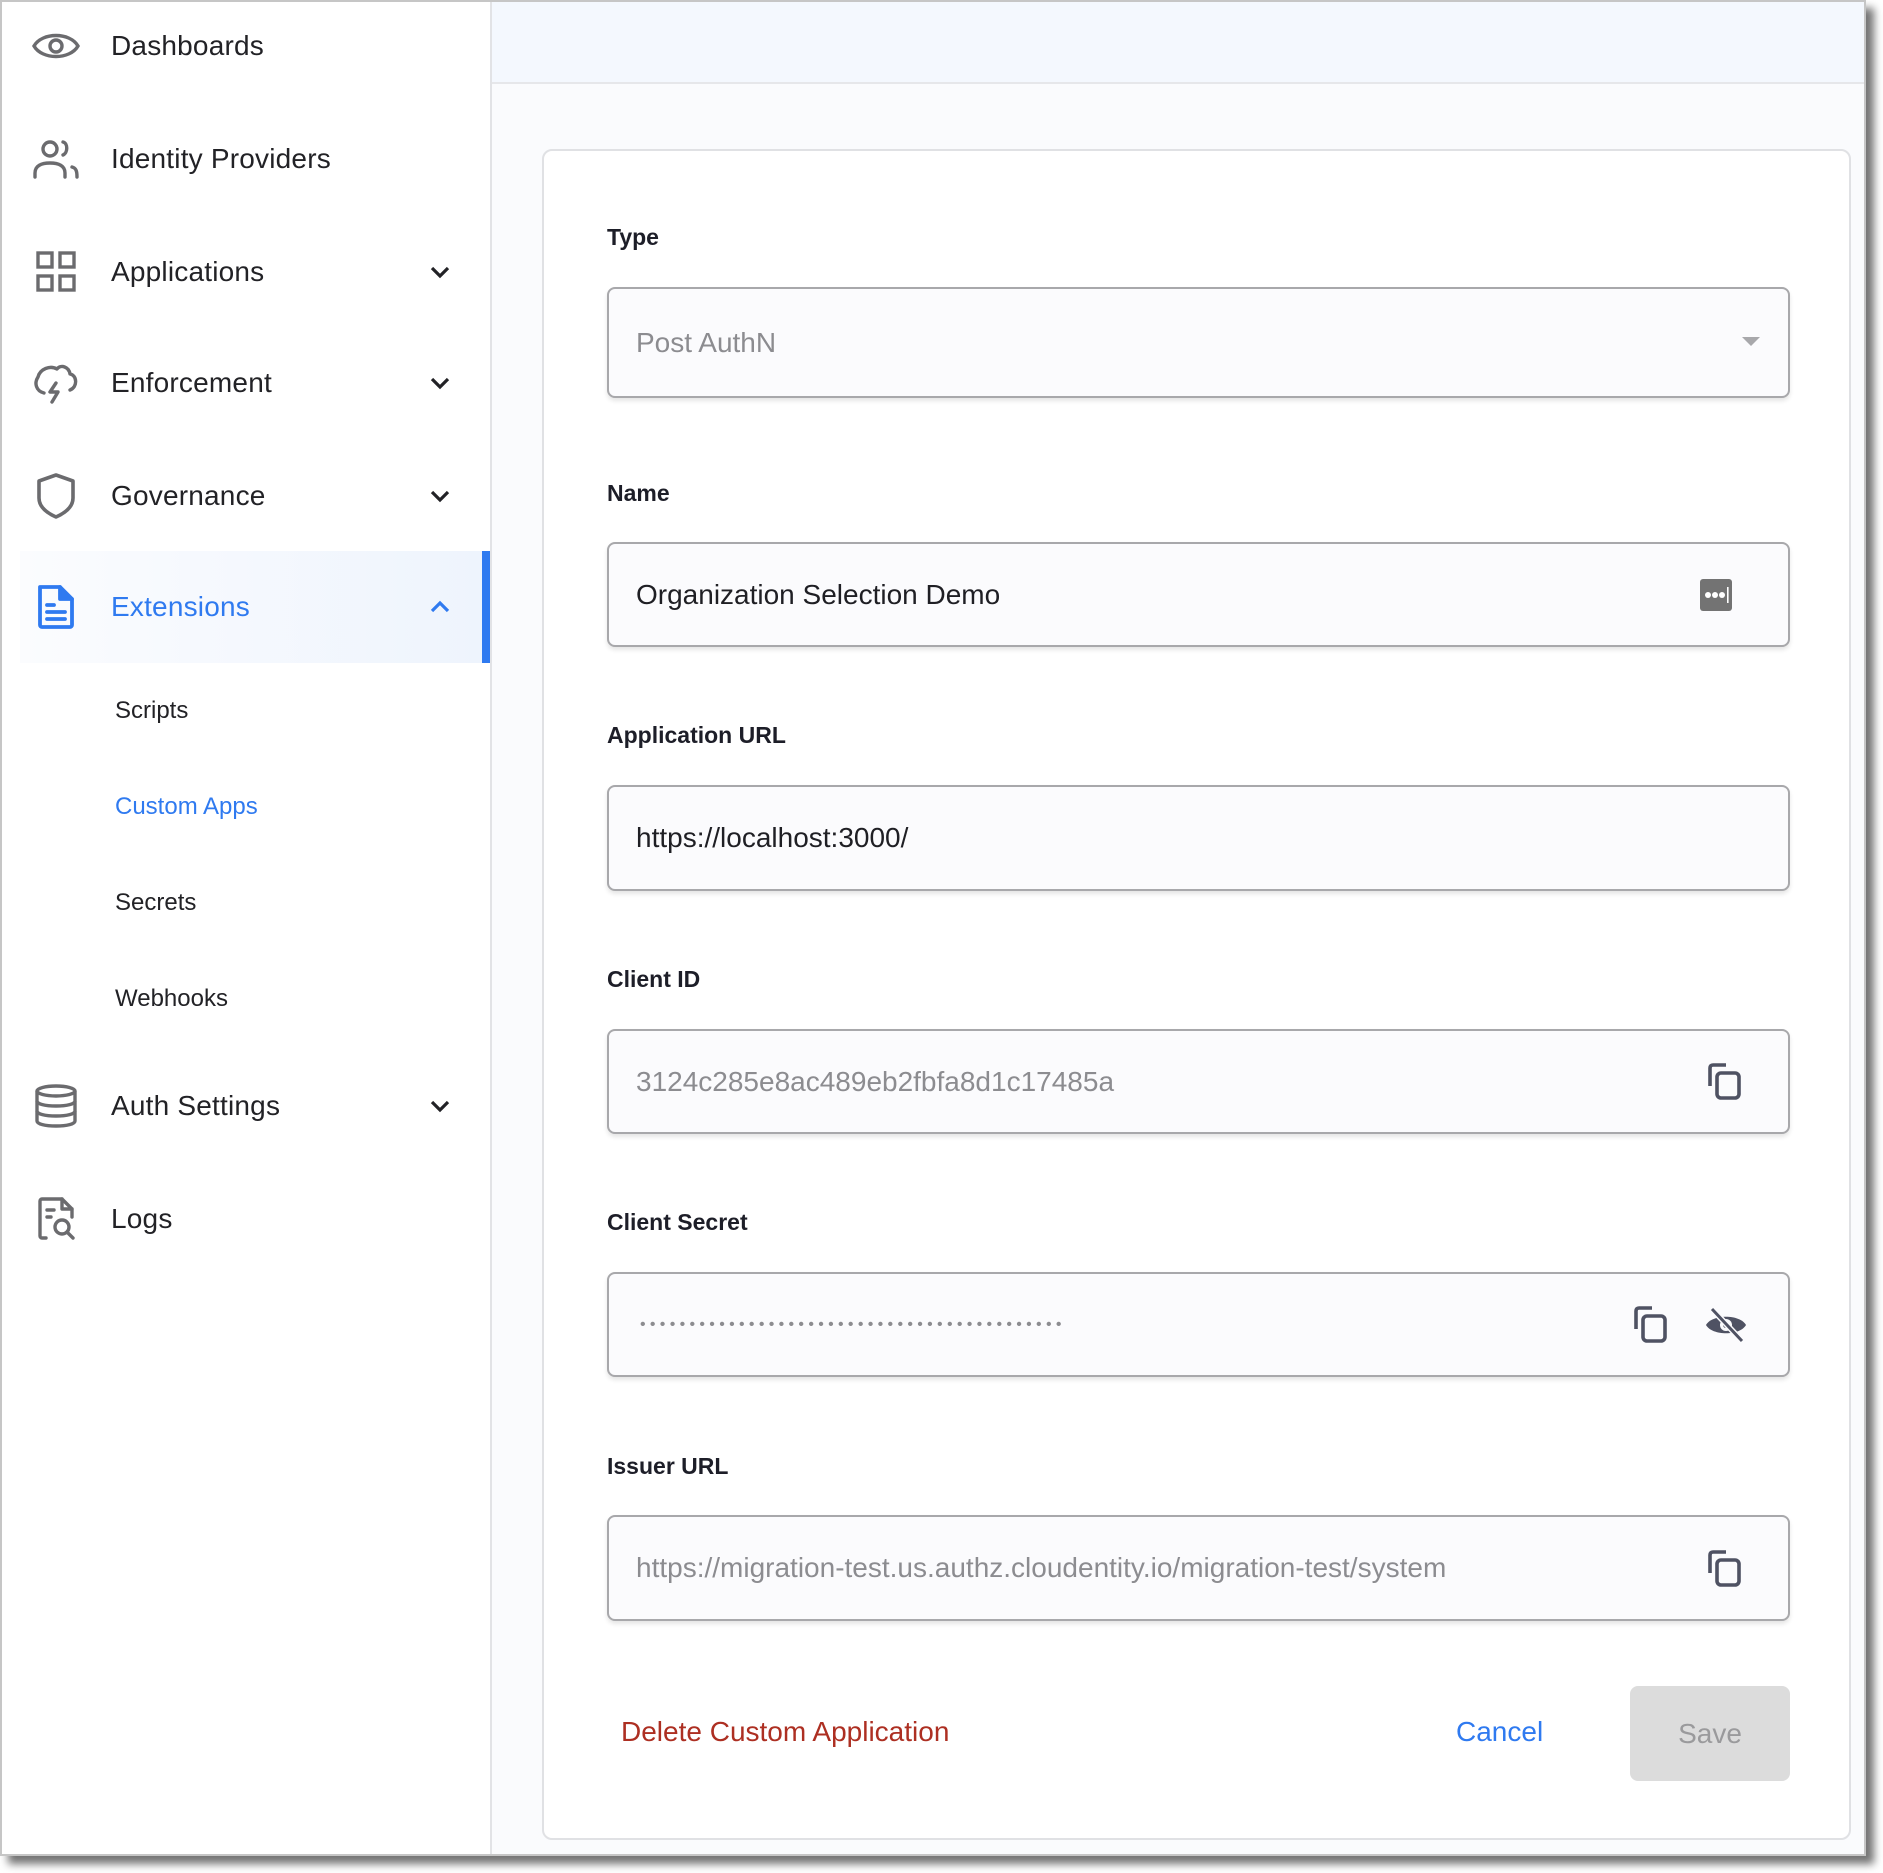 The width and height of the screenshot is (1883, 1873). Describe the element at coordinates (440, 607) in the screenshot. I see `chevron-up-icon` at that location.